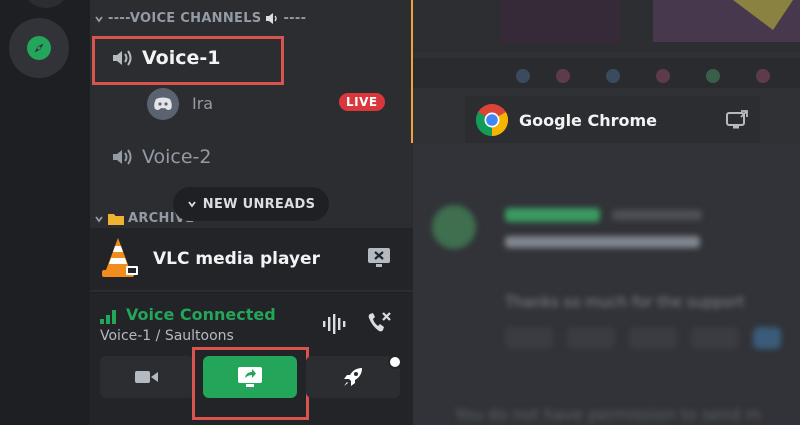 The height and width of the screenshot is (425, 800). I want to click on explore-servers-button, so click(39, 48).